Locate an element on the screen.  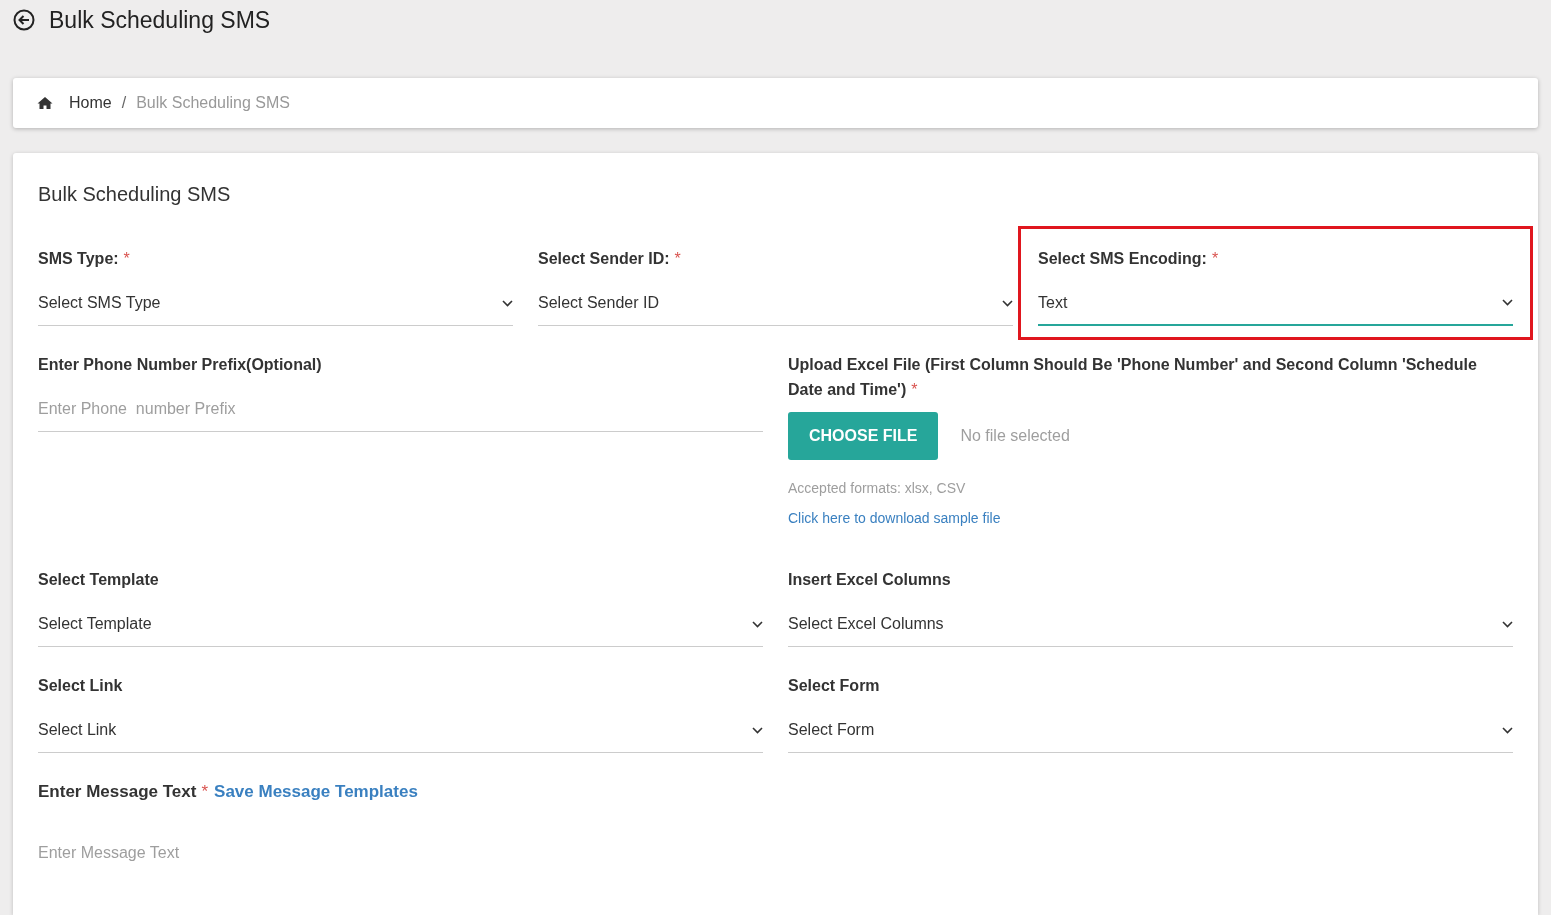
field-label: Select Link is located at coordinates (80, 685).